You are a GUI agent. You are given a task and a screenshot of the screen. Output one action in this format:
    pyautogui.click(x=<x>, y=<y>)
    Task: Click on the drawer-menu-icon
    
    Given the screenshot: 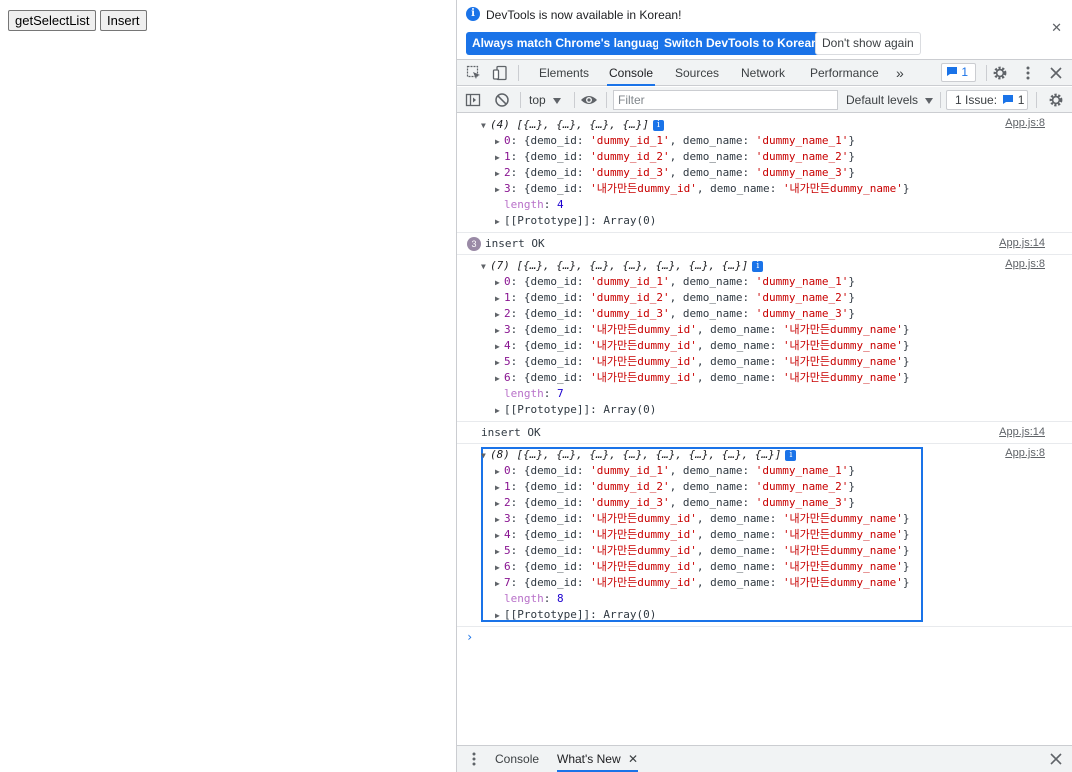 What is the action you would take?
    pyautogui.click(x=474, y=759)
    